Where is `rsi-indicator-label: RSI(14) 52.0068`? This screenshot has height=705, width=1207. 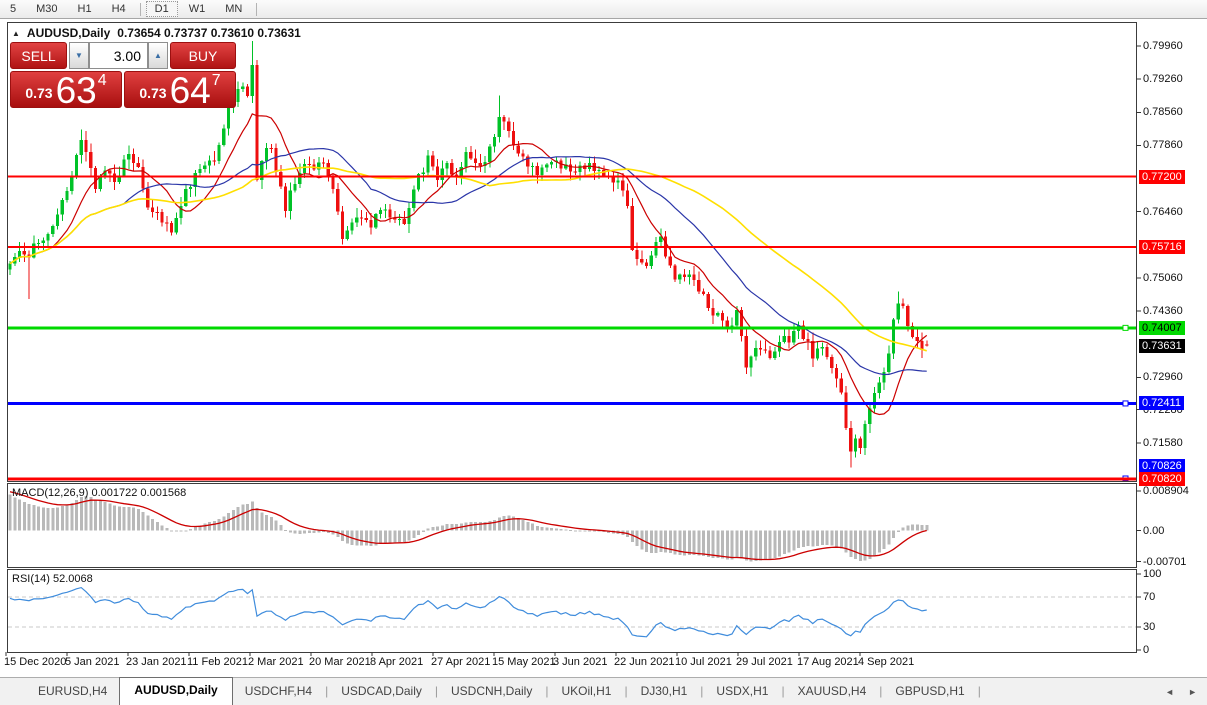
rsi-indicator-label: RSI(14) 52.0068 is located at coordinates (52, 579).